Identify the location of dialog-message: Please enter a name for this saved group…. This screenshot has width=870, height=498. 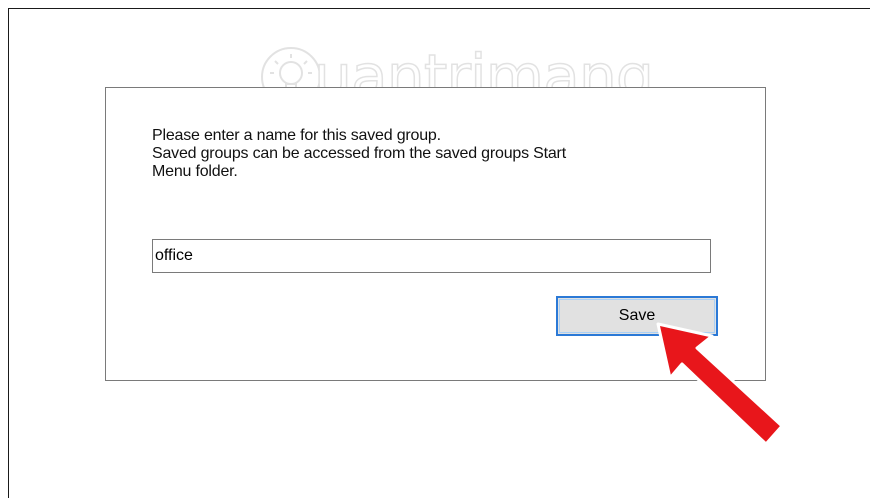
(432, 154).